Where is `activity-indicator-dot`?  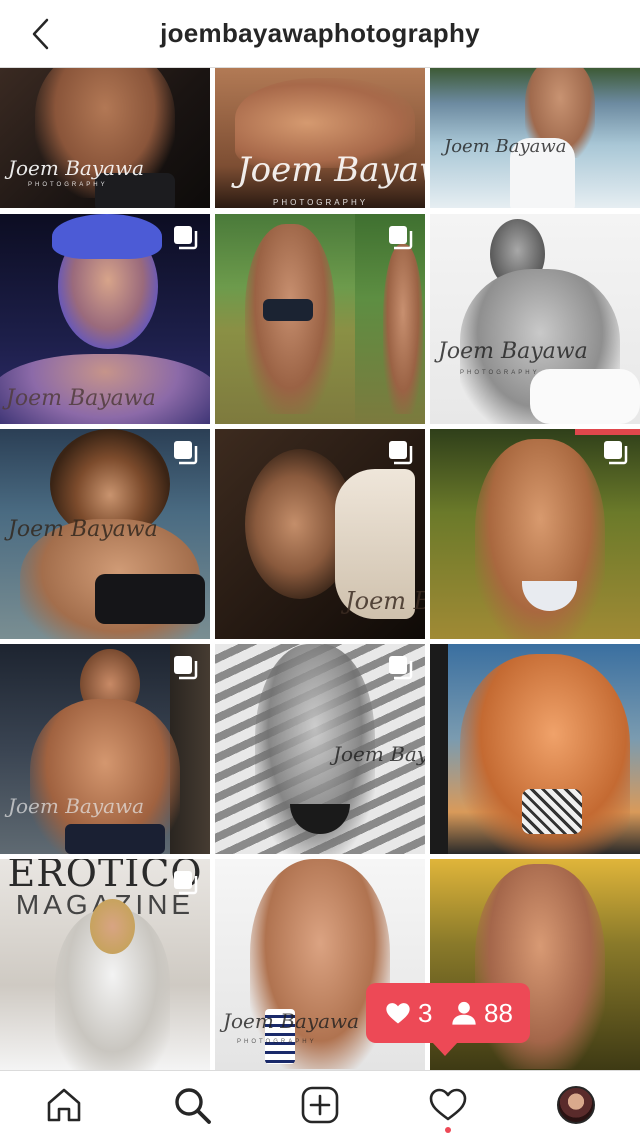
activity-indicator-dot is located at coordinates (448, 1130).